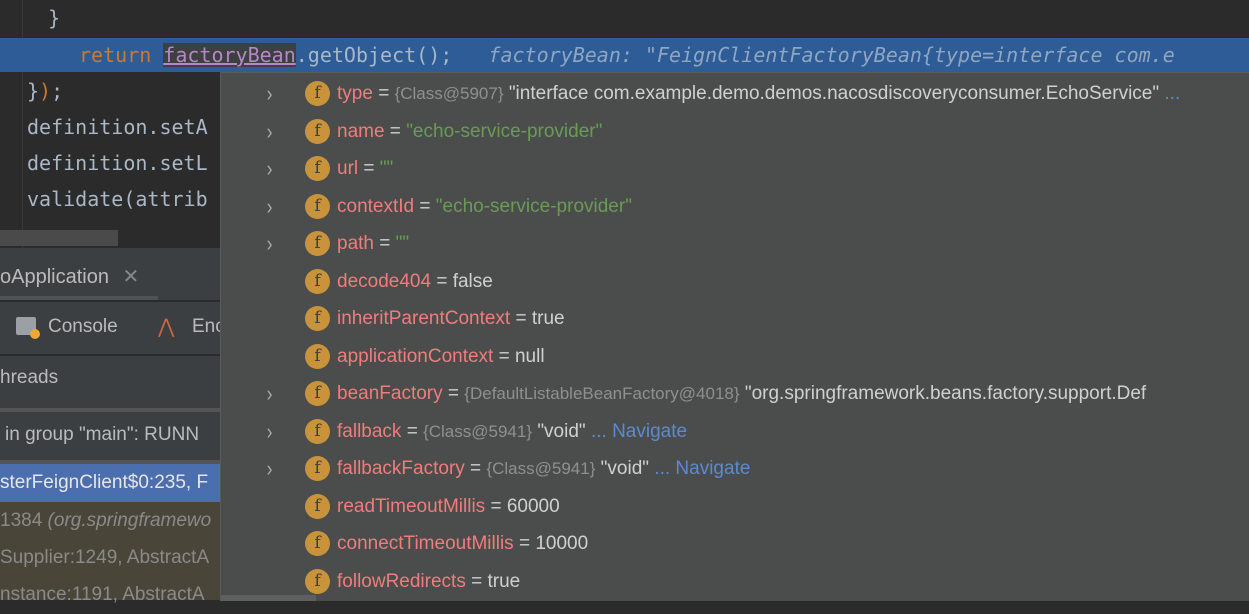 The width and height of the screenshot is (1249, 614). I want to click on field-name: decode404, so click(384, 281).